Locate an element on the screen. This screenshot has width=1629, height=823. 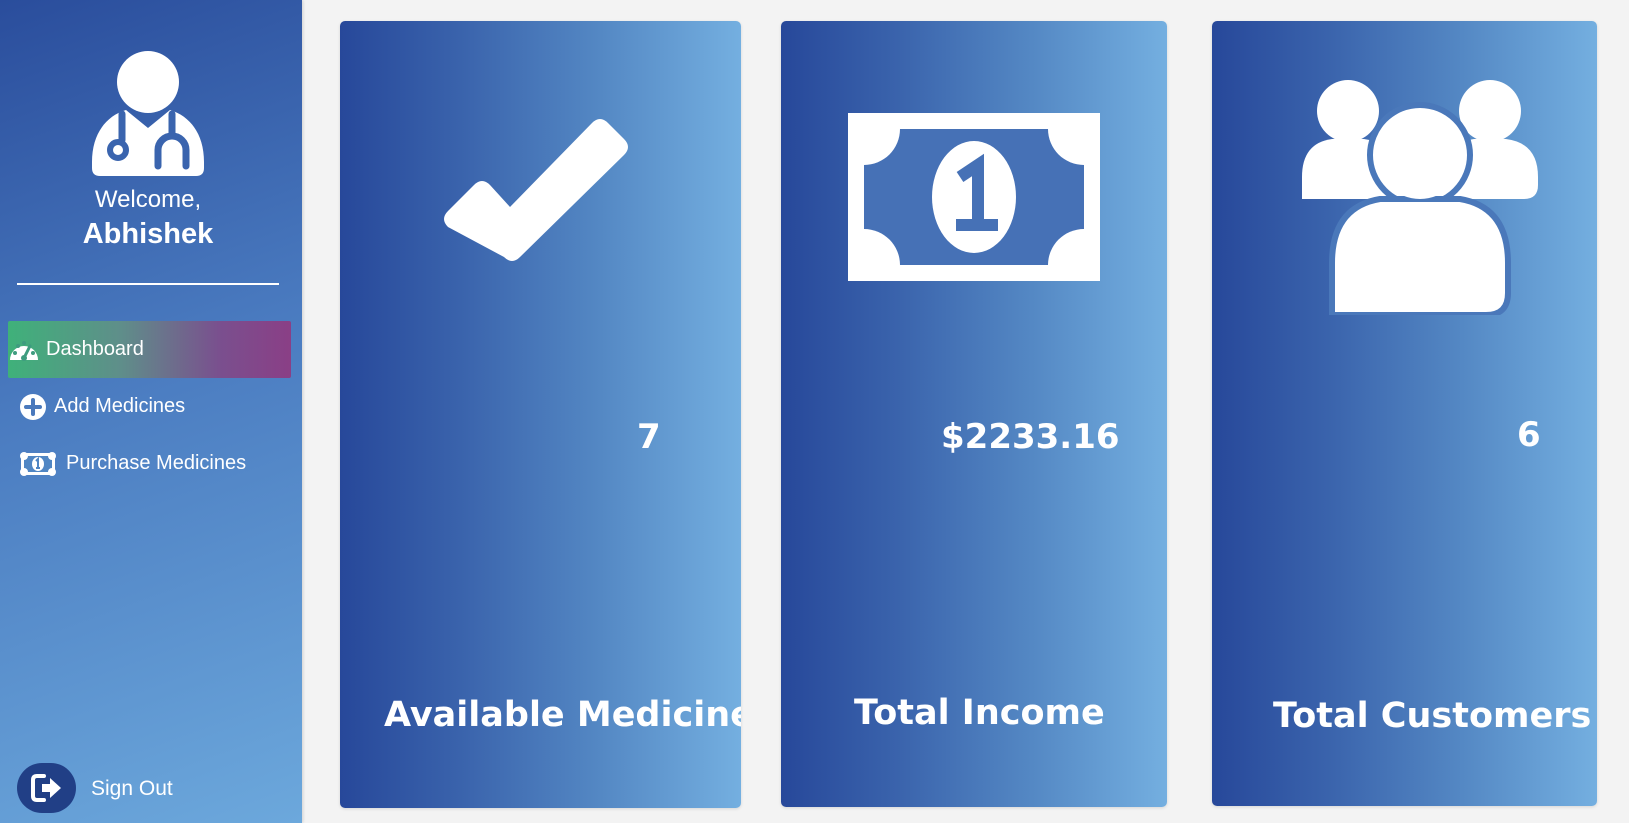
card-value: 6 is located at coordinates (1529, 435).